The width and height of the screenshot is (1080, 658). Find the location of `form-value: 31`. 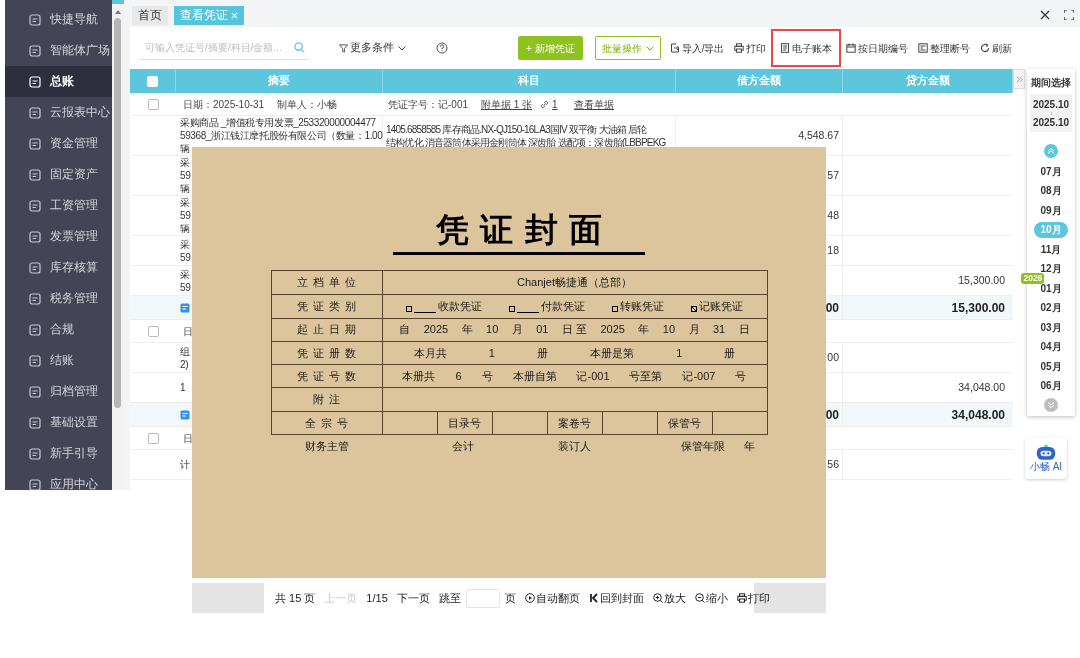

form-value: 31 is located at coordinates (719, 330).